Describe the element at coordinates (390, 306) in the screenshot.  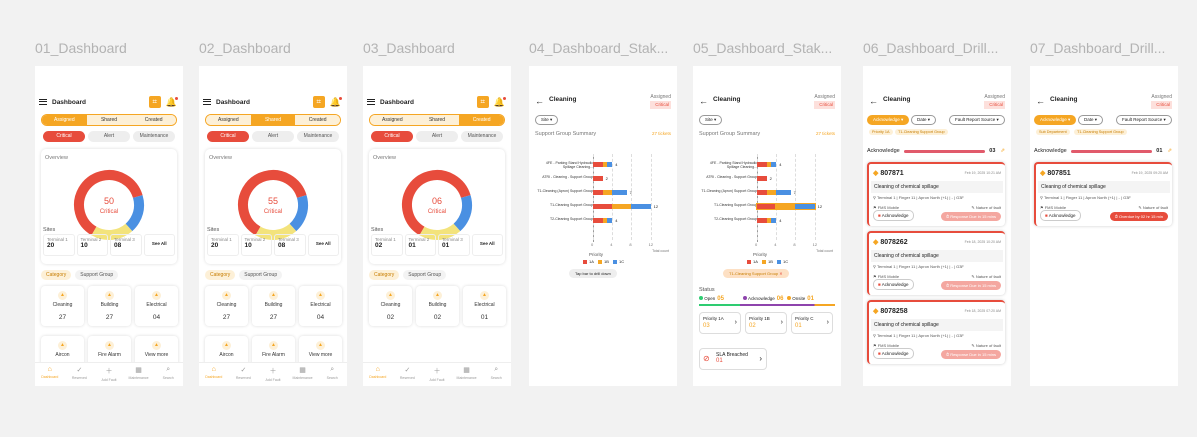
I see `category-card: ▲ Cleaning 02` at that location.